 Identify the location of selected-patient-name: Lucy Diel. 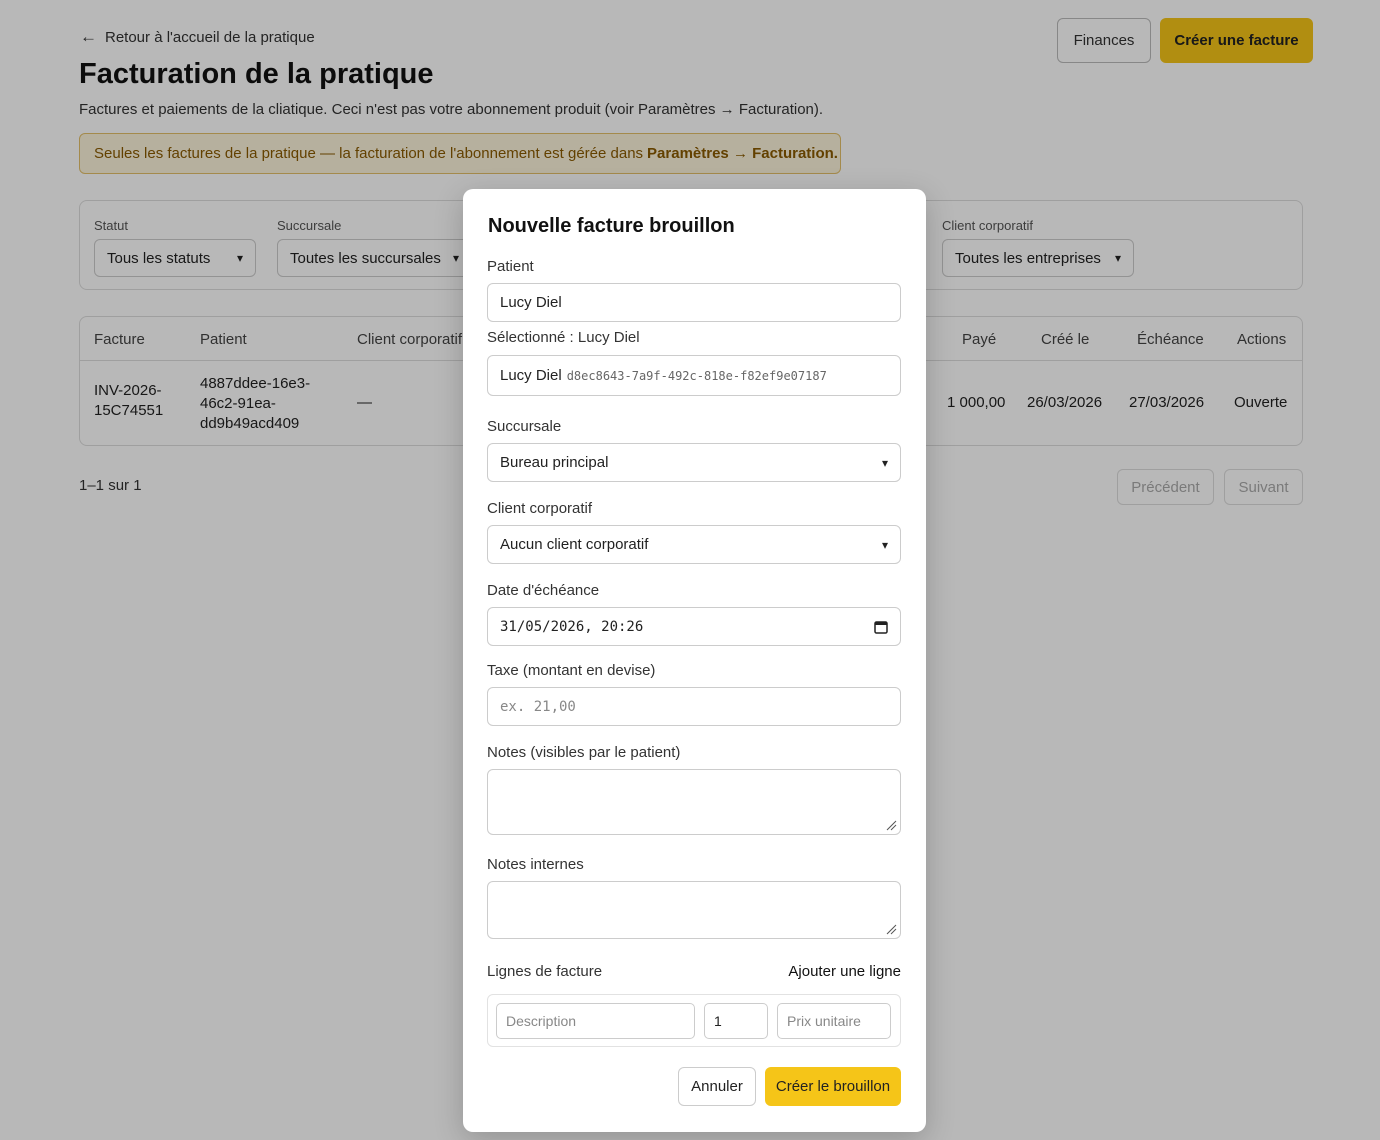
(531, 375).